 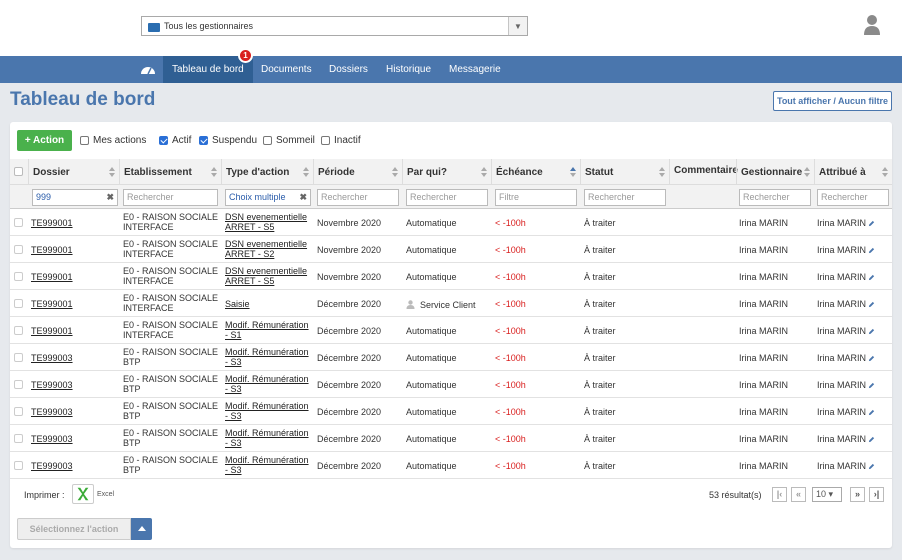 What do you see at coordinates (853, 197) in the screenshot?
I see `filter-attribue-input: Rechercher` at bounding box center [853, 197].